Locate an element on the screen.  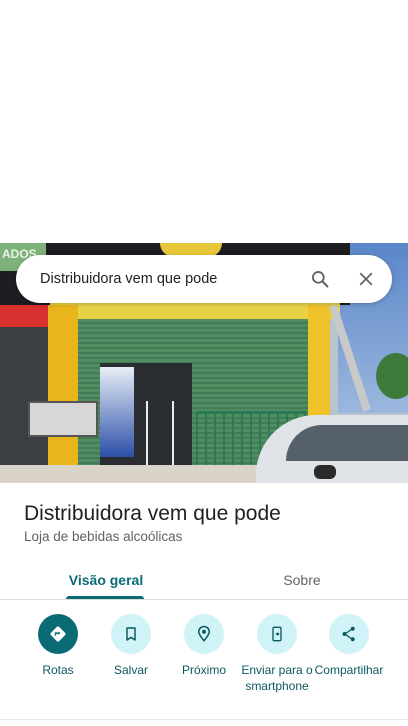
place-category: Loja de bebidas alcoólicas is located at coordinates (103, 536).